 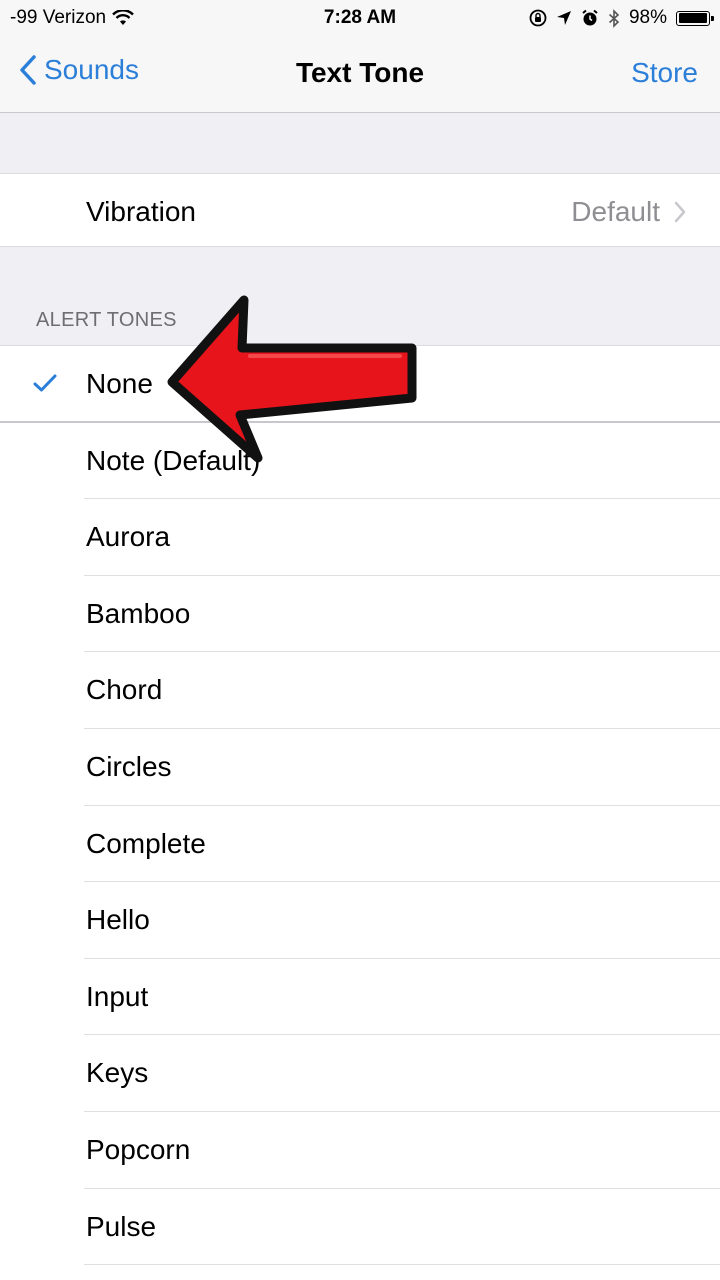 What do you see at coordinates (138, 613) in the screenshot?
I see `tone-label: Bamboo` at bounding box center [138, 613].